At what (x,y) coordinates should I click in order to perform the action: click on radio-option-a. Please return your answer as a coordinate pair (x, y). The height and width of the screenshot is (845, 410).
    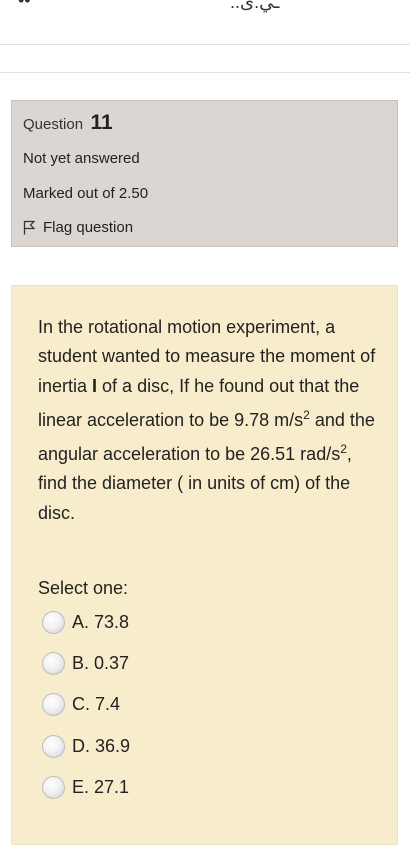
    Looking at the image, I should click on (53, 622).